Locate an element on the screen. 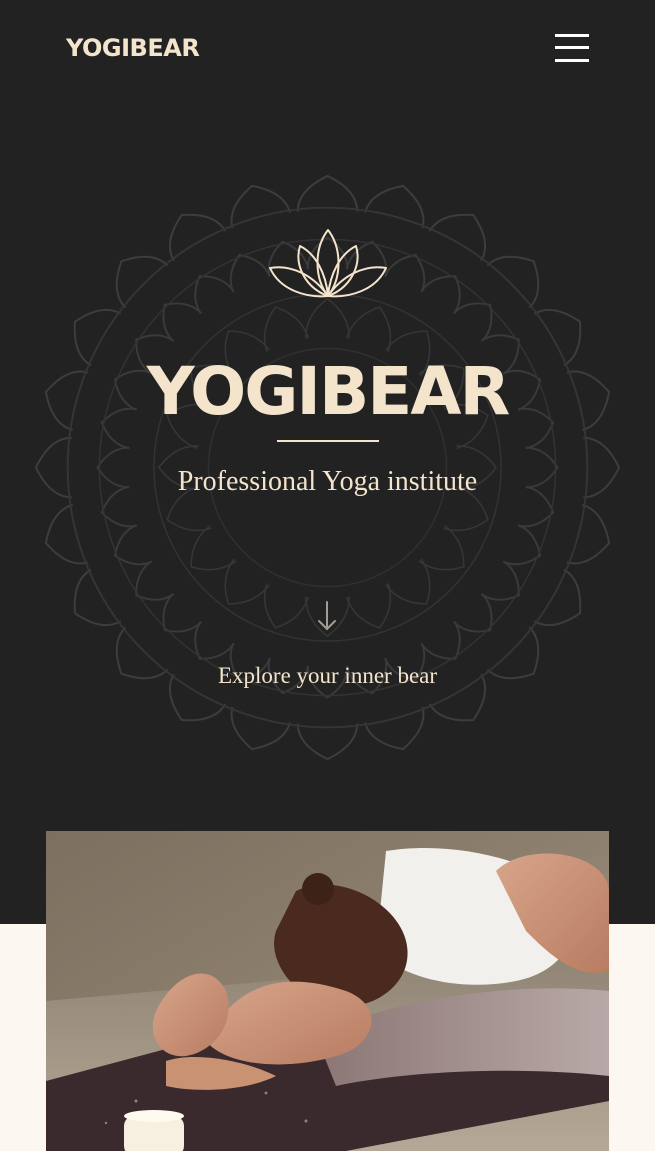 Image resolution: width=655 pixels, height=1151 pixels. hero-title: YOGIBEAR is located at coordinates (328, 391).